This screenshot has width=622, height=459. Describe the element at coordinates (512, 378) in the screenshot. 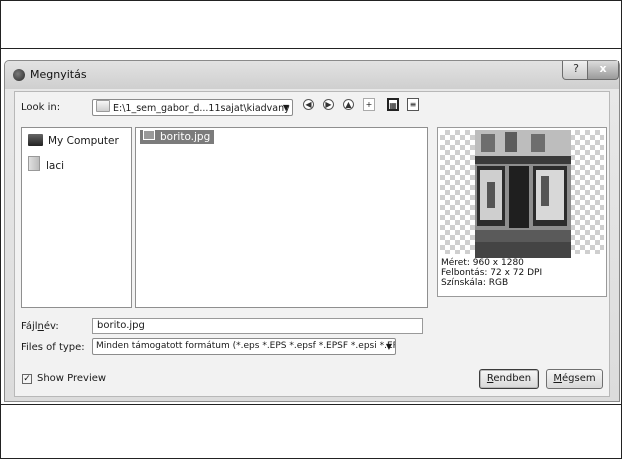

I see `ok-label-rest: endben` at that location.